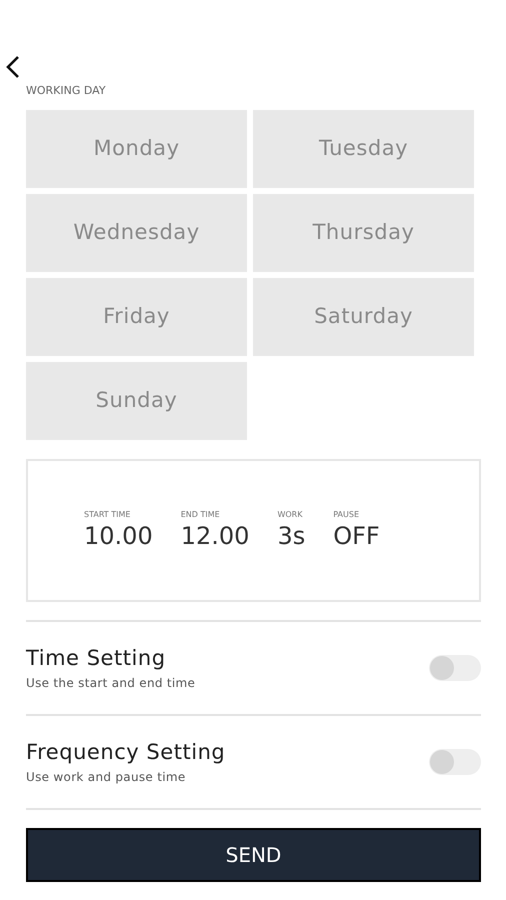 Image resolution: width=506 pixels, height=900 pixels. What do you see at coordinates (346, 515) in the screenshot?
I see `summary-label: PAUSE` at bounding box center [346, 515].